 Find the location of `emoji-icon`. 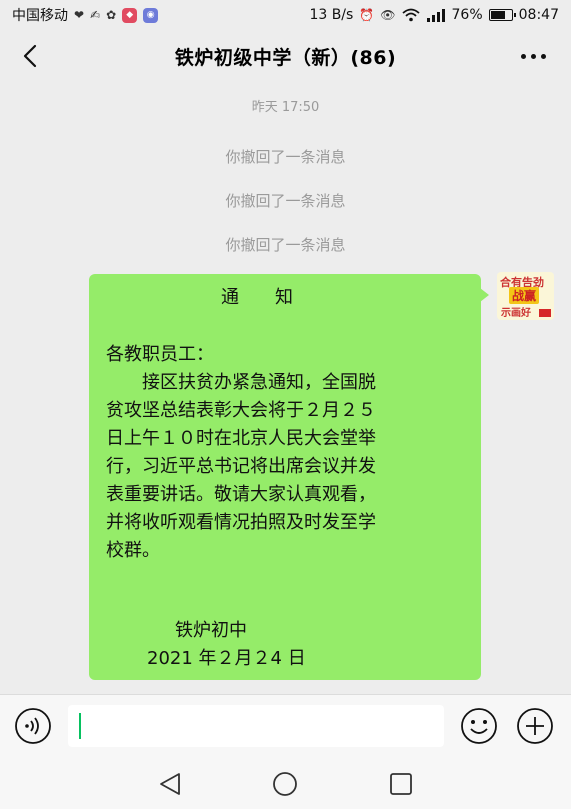

emoji-icon is located at coordinates (479, 726).